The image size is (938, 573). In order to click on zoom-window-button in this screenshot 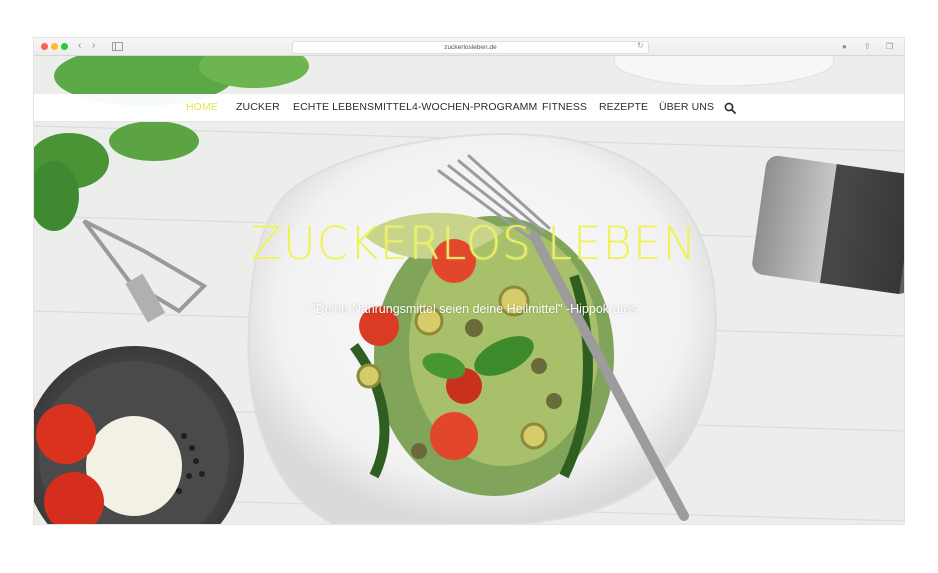, I will do `click(64, 46)`.